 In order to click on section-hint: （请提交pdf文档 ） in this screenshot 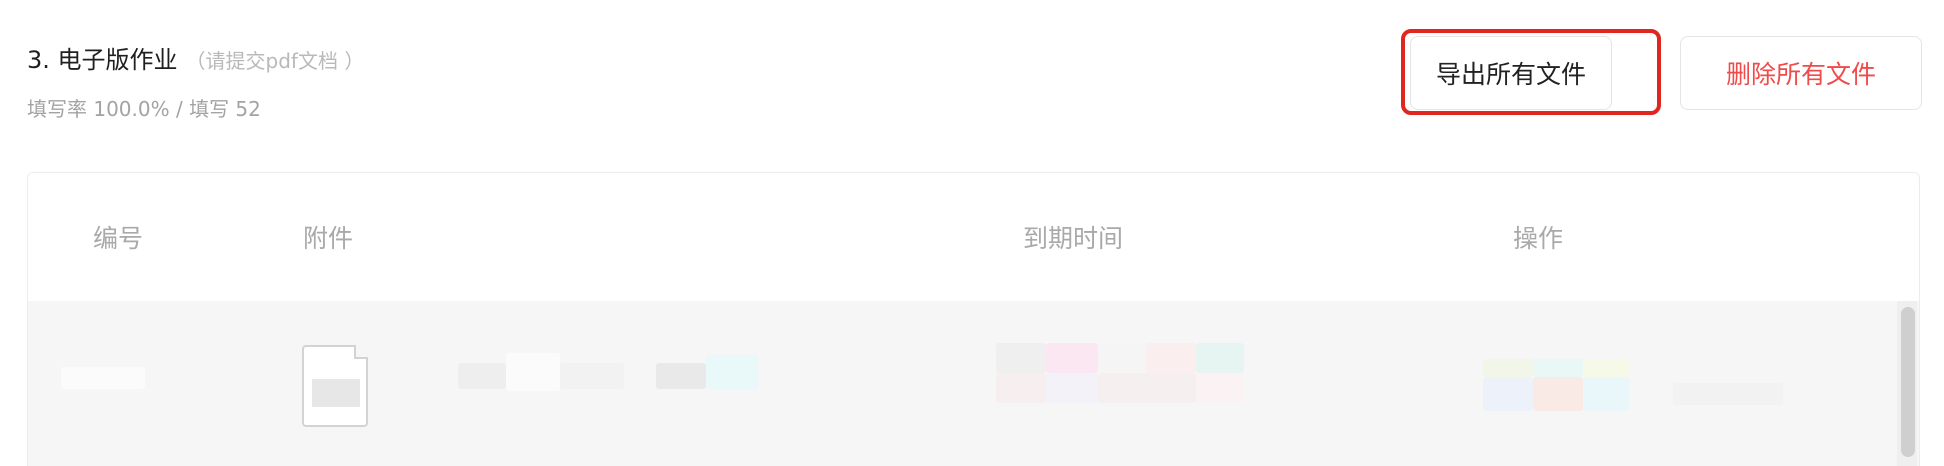, I will do `click(275, 61)`.